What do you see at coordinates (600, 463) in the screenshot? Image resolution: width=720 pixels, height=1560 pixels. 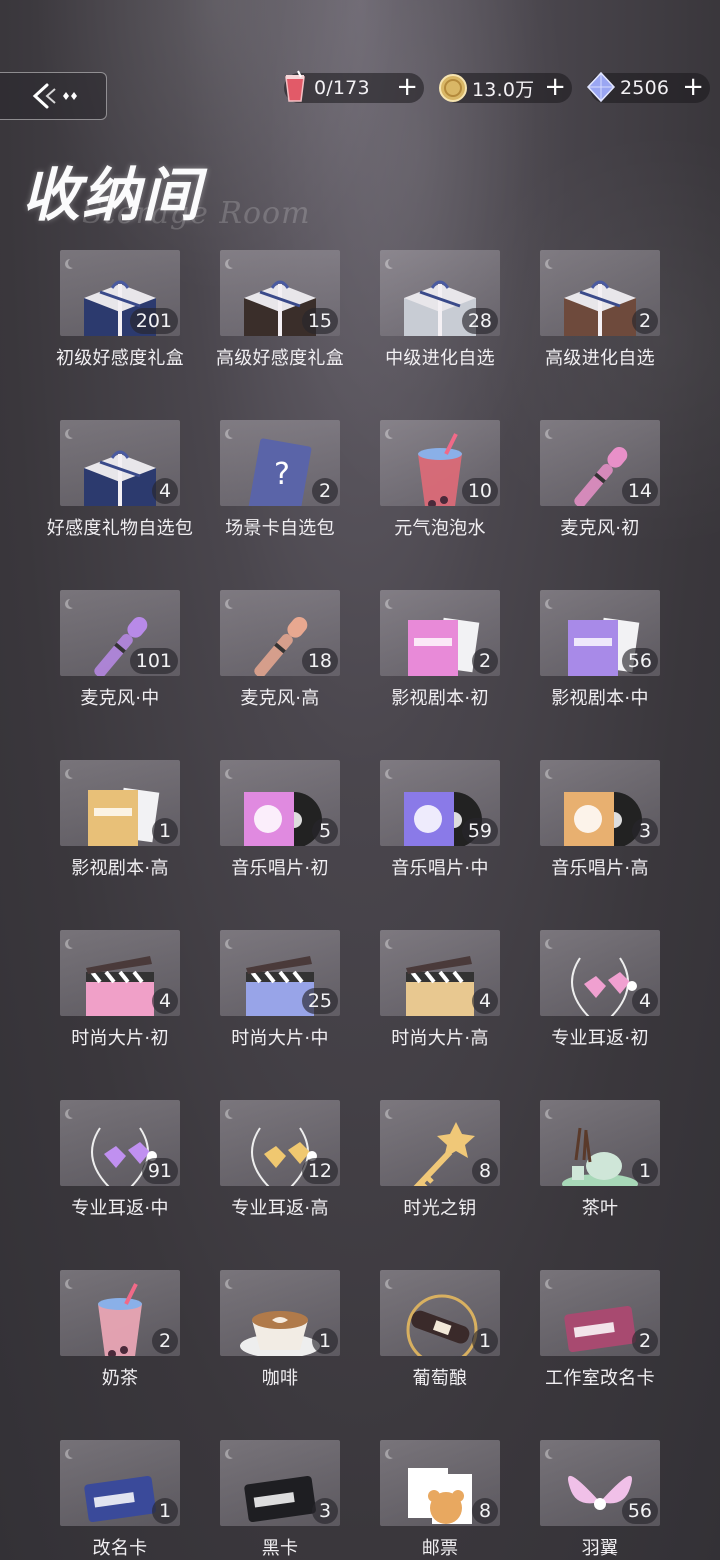 I see `item-tile: 14` at bounding box center [600, 463].